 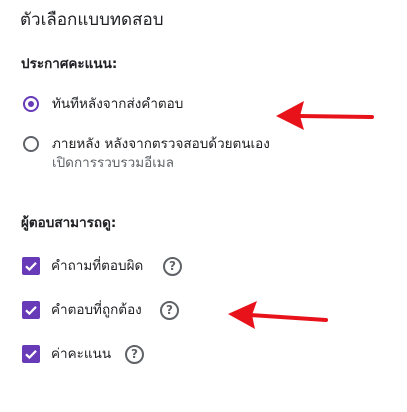 I want to click on missed-questions-option: คำถามที่ตอบผิด ?, so click(x=122, y=267).